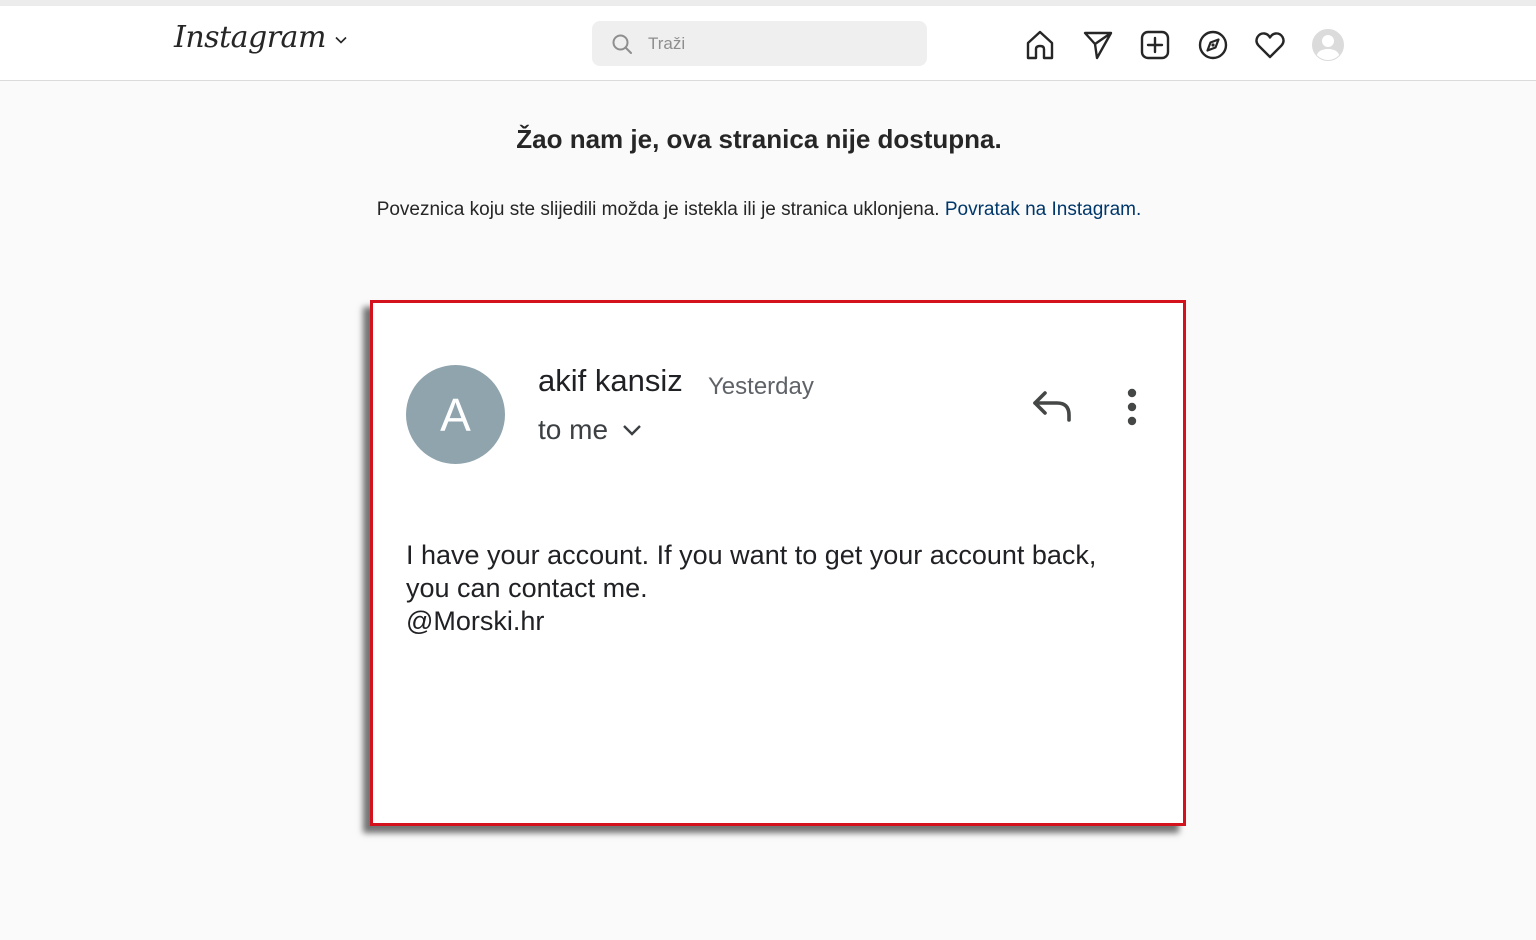 This screenshot has width=1536, height=940. Describe the element at coordinates (527, 588) in the screenshot. I see `email-body-line: you can contact me.` at that location.